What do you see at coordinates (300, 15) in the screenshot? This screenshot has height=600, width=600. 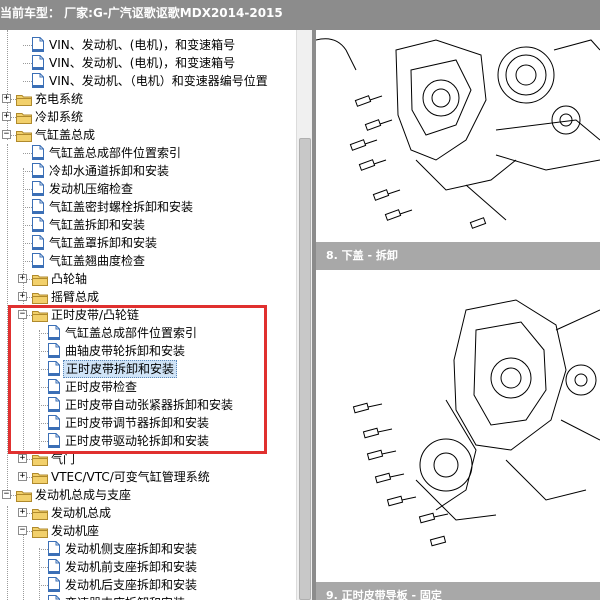 I see `current-vehicle-header: 当前车型： 厂家:G-广汽讴歌讴歌MDX2014-2015` at bounding box center [300, 15].